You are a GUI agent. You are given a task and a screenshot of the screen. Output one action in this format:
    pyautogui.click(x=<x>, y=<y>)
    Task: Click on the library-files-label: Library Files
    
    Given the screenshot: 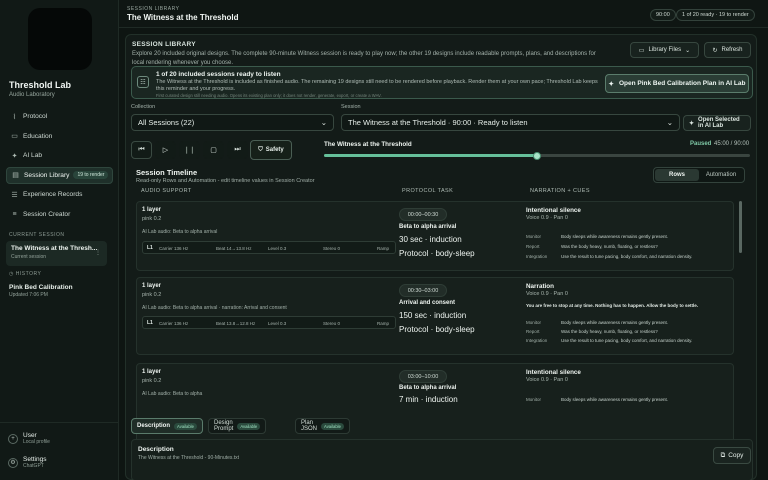 What is the action you would take?
    pyautogui.click(x=665, y=50)
    